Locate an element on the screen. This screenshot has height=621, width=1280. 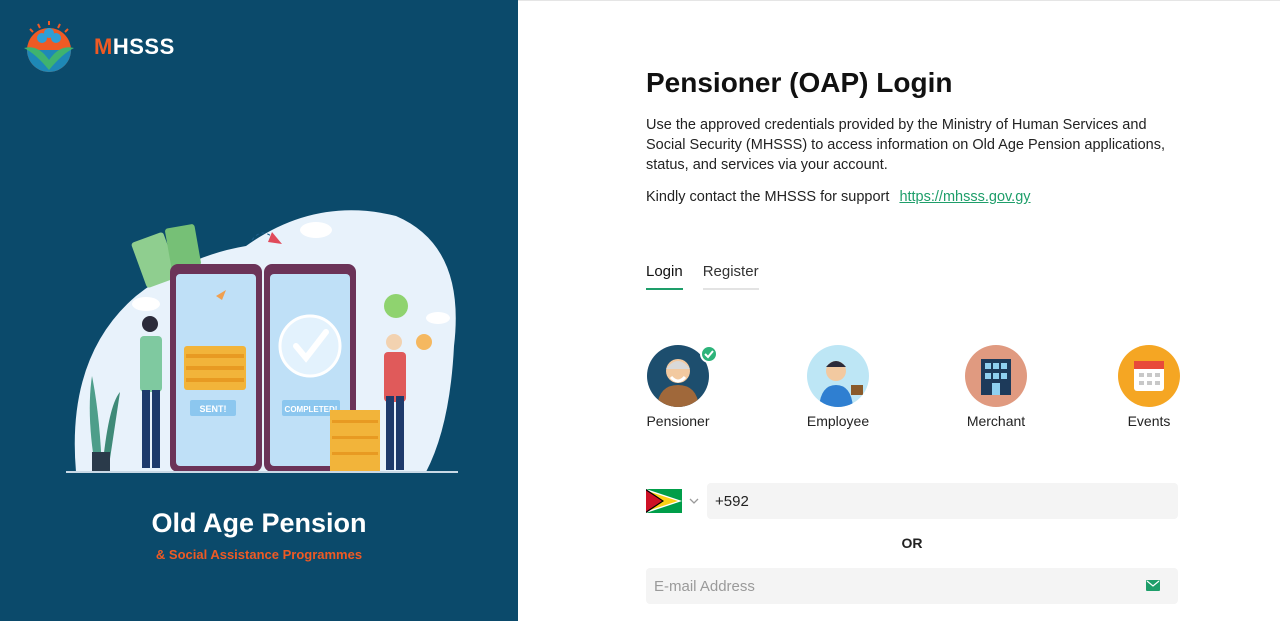
phone-field-row is located at coordinates (912, 501).